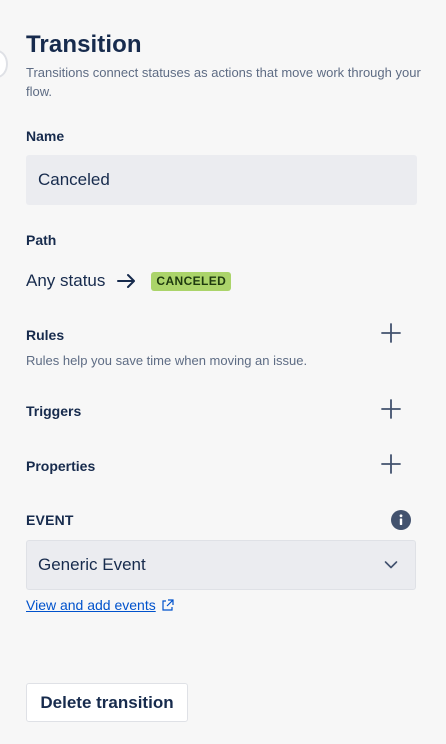  Describe the element at coordinates (107, 702) in the screenshot. I see `delete-transition-button: Delete transition` at that location.